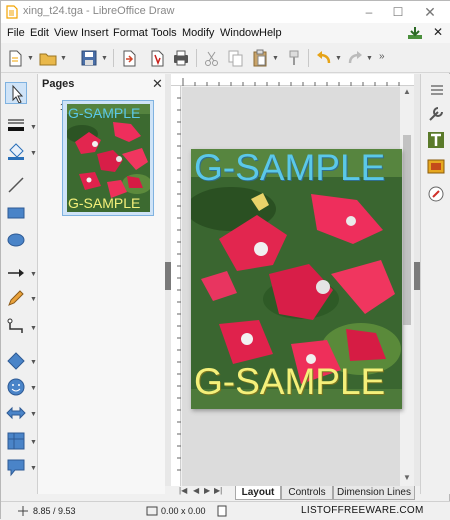 This screenshot has height=520, width=450. I want to click on navigator-compass-icon, so click(436, 194).